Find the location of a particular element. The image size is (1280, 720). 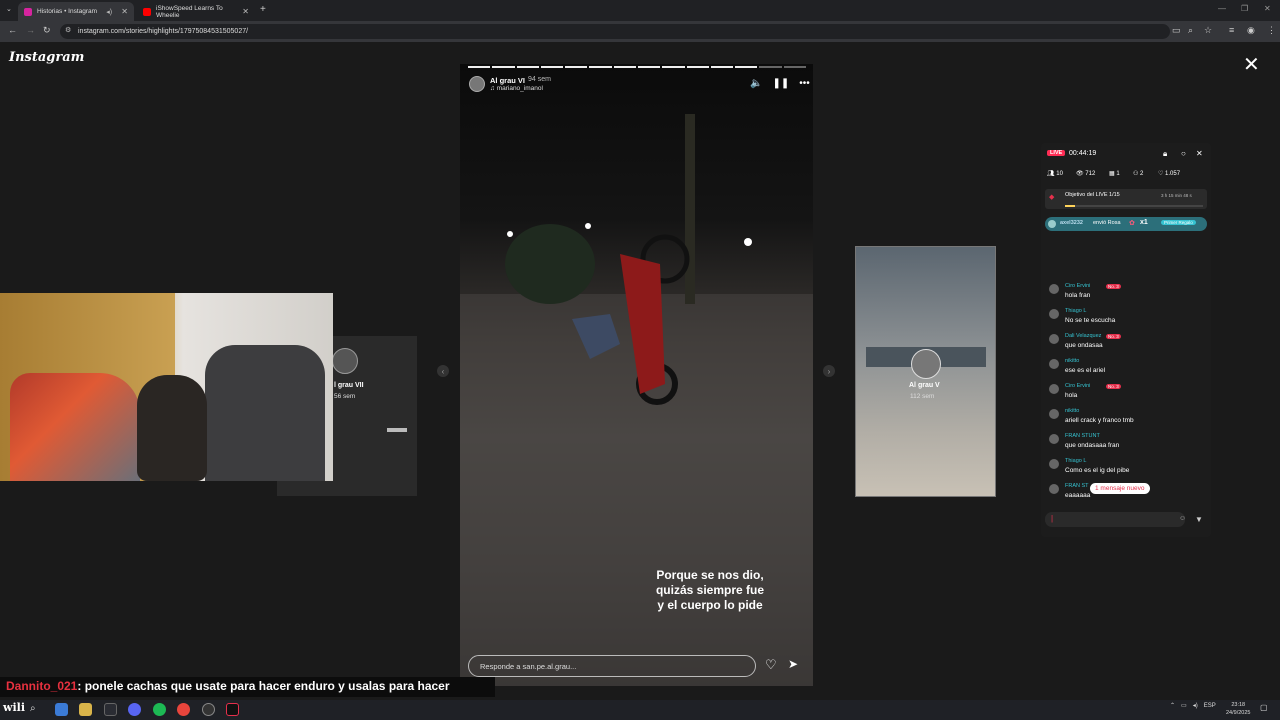

site-info-icon: ⚙ is located at coordinates (68, 30).